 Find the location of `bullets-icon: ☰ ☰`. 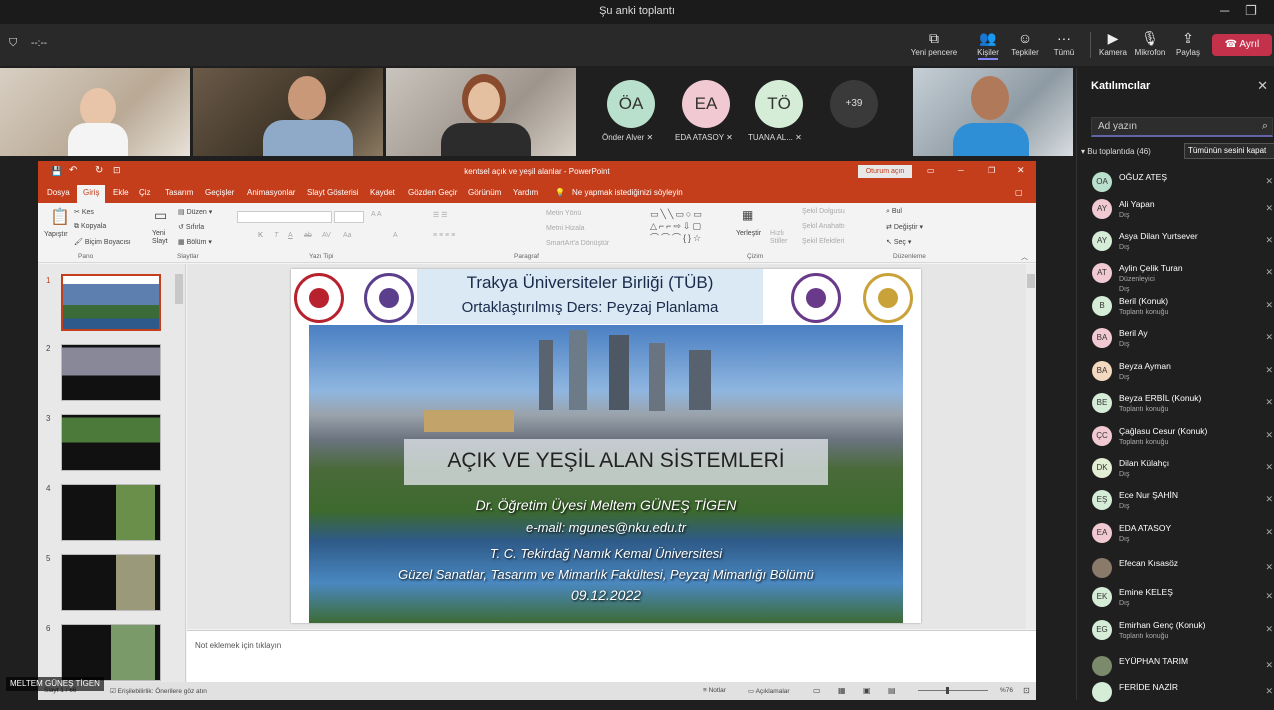

bullets-icon: ☰ ☰ is located at coordinates (440, 215).